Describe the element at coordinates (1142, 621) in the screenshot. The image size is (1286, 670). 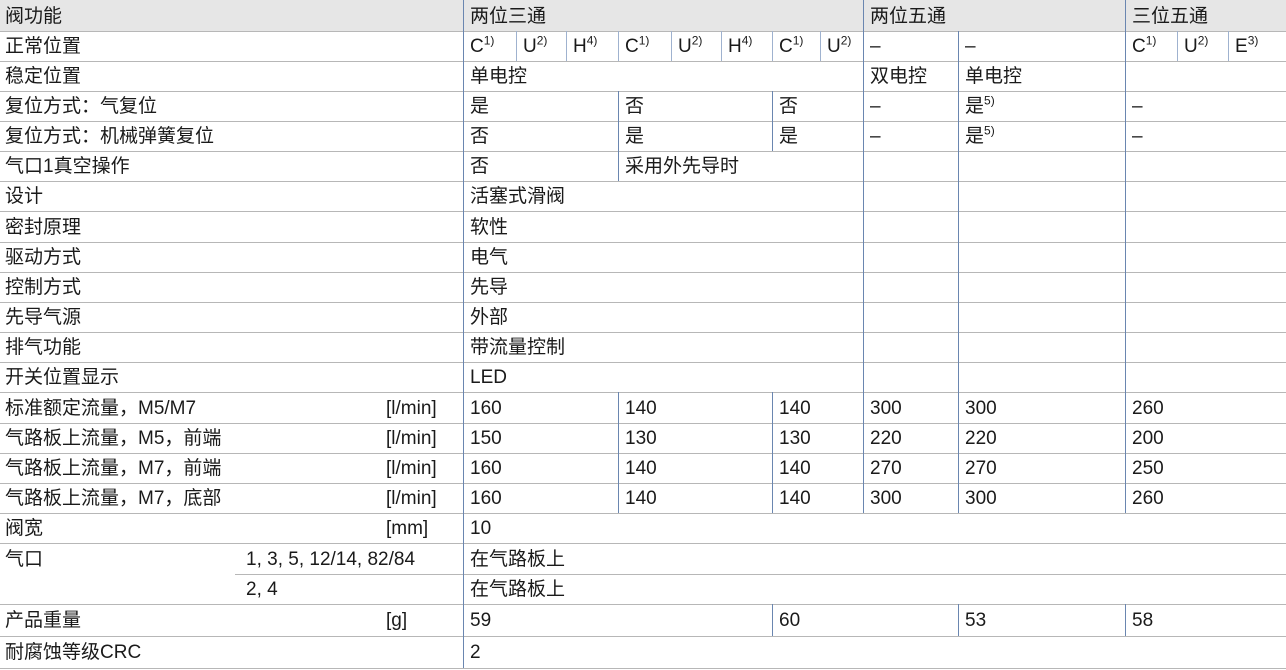
I see `value-cell: 58` at that location.